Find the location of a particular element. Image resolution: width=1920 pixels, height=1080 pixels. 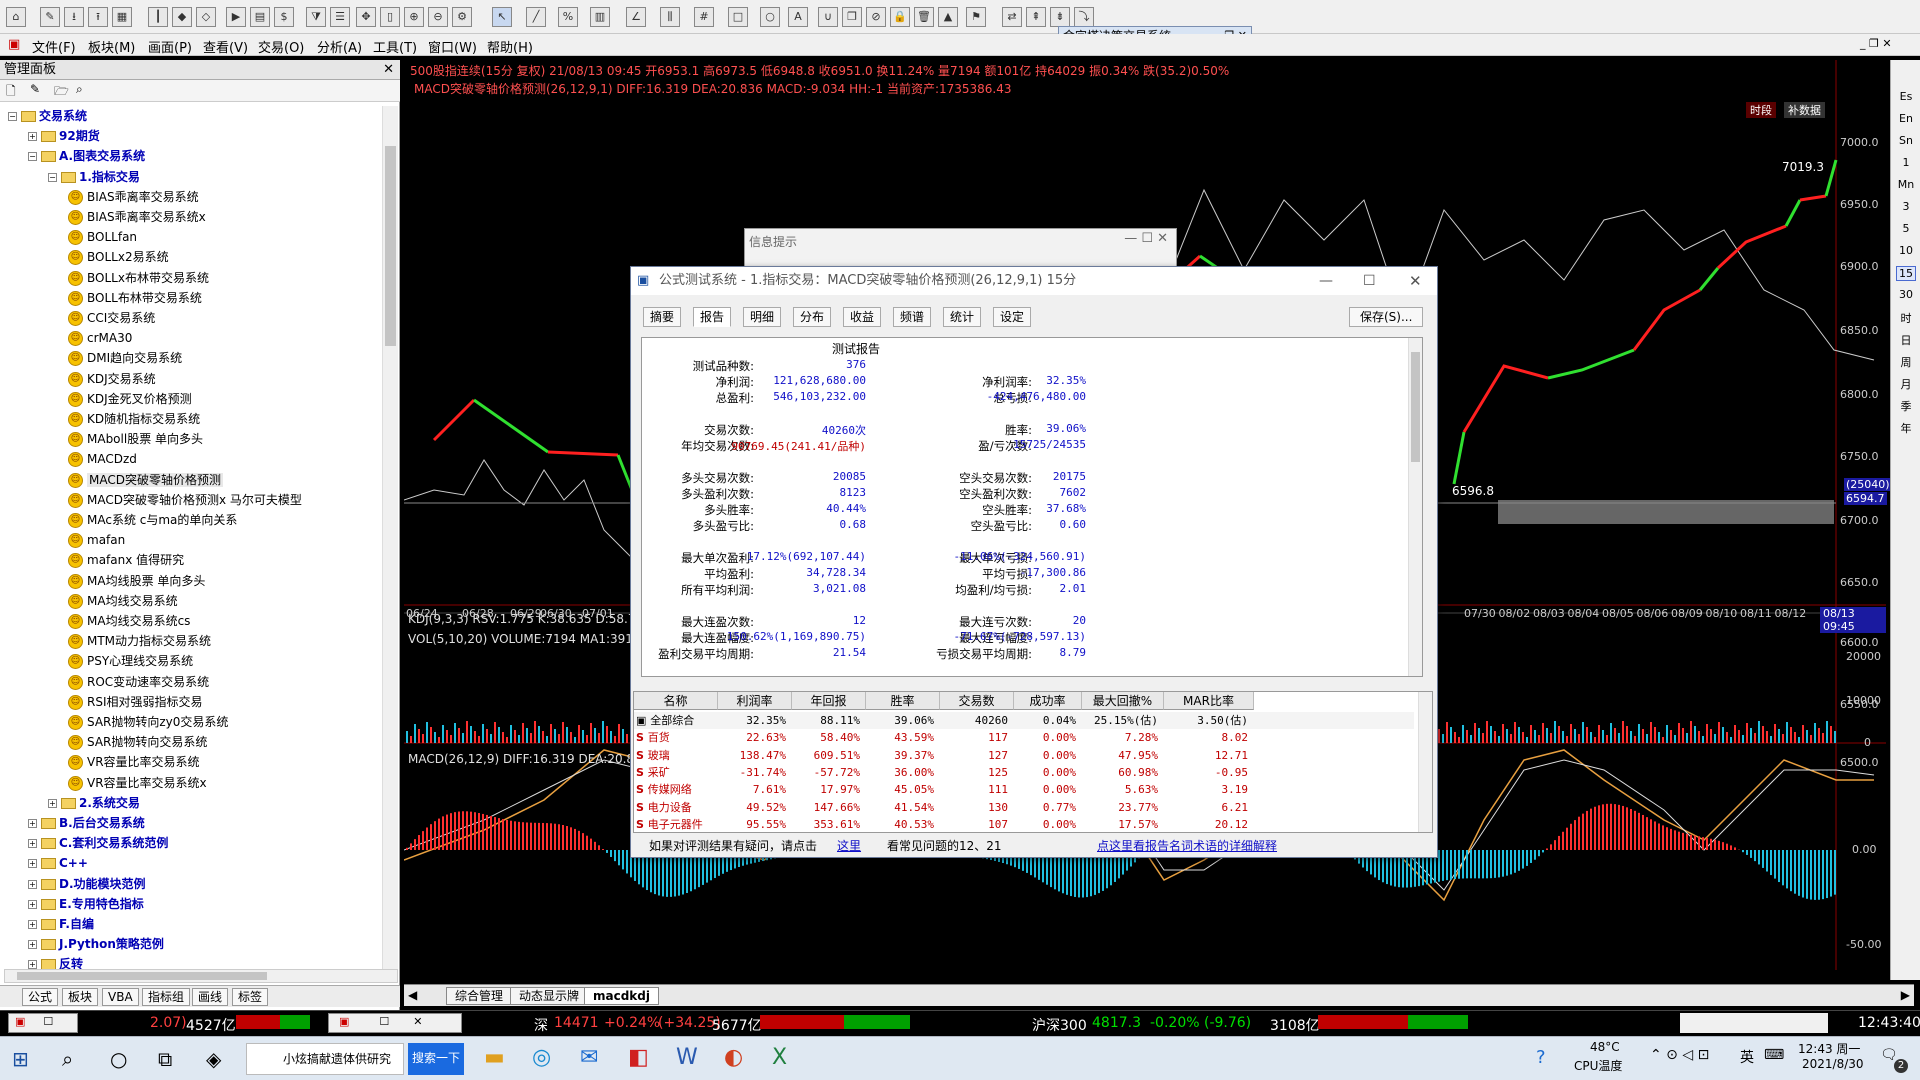

home-icon: ⌂ is located at coordinates (16, 17).